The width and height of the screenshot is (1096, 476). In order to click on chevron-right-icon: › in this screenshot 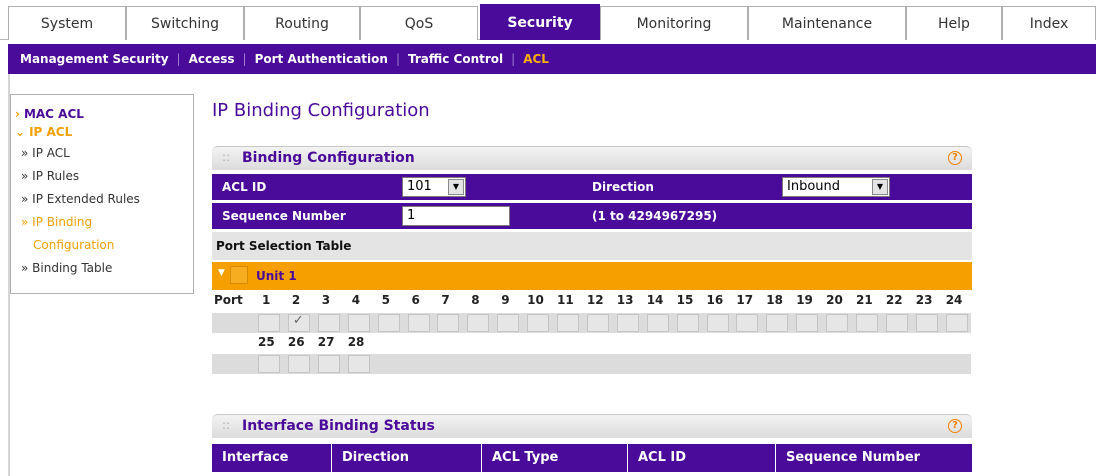, I will do `click(17, 114)`.